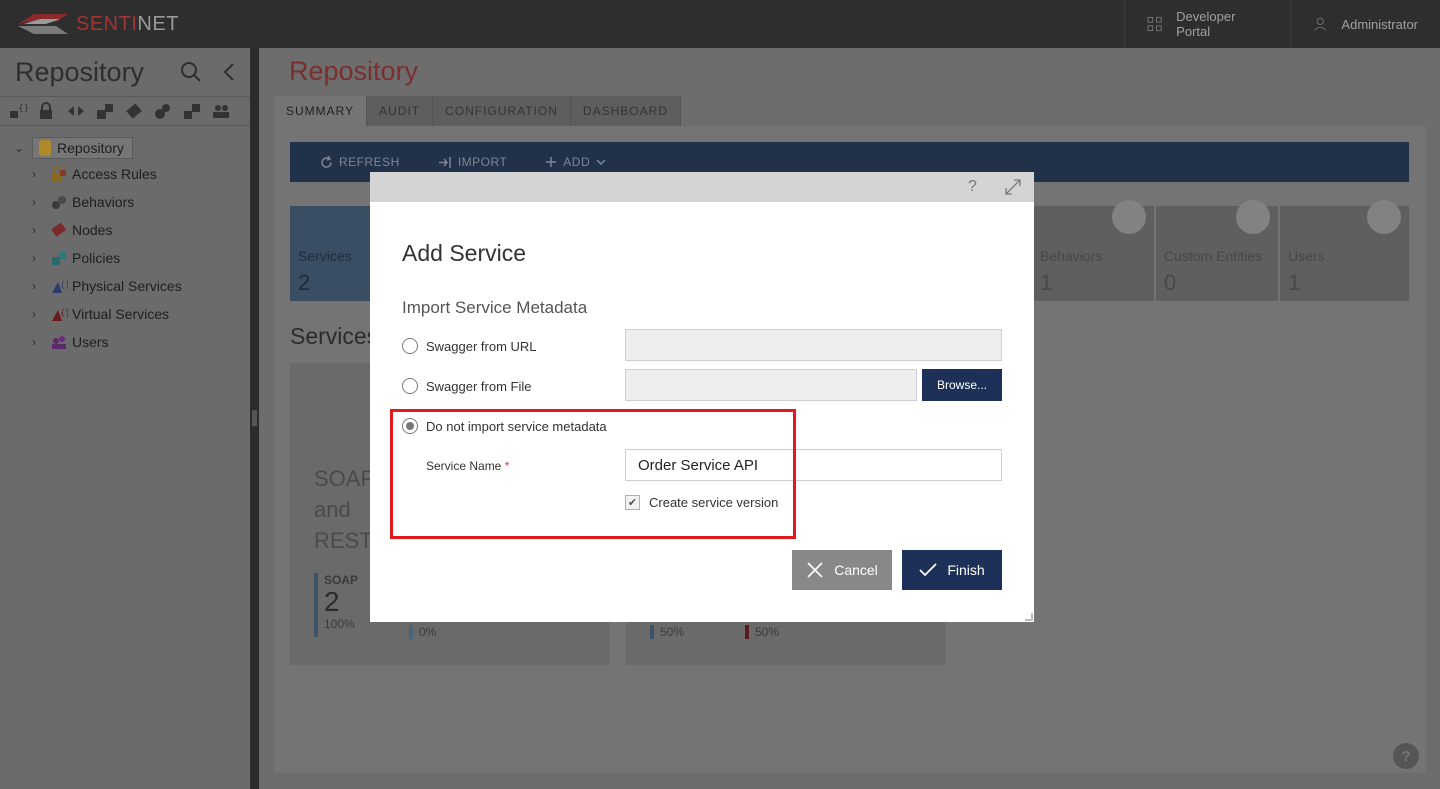 The width and height of the screenshot is (1440, 789). What do you see at coordinates (1384, 217) in the screenshot?
I see `users-badge-icon` at bounding box center [1384, 217].